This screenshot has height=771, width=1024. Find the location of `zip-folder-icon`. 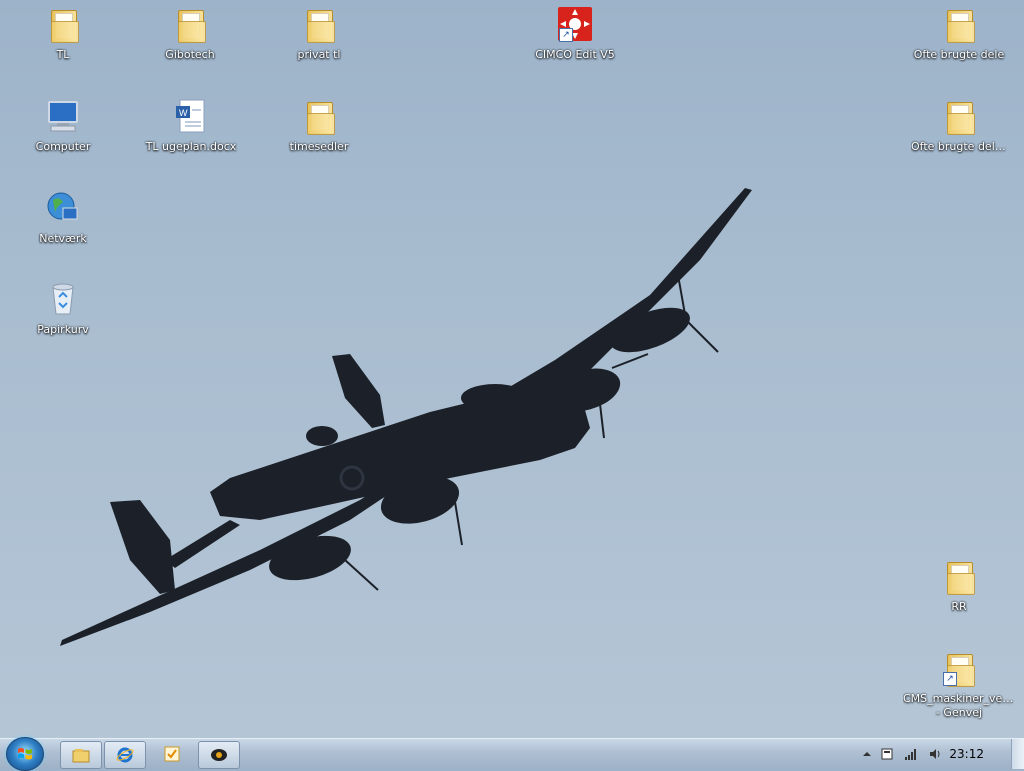

zip-folder-icon is located at coordinates (961, 118).